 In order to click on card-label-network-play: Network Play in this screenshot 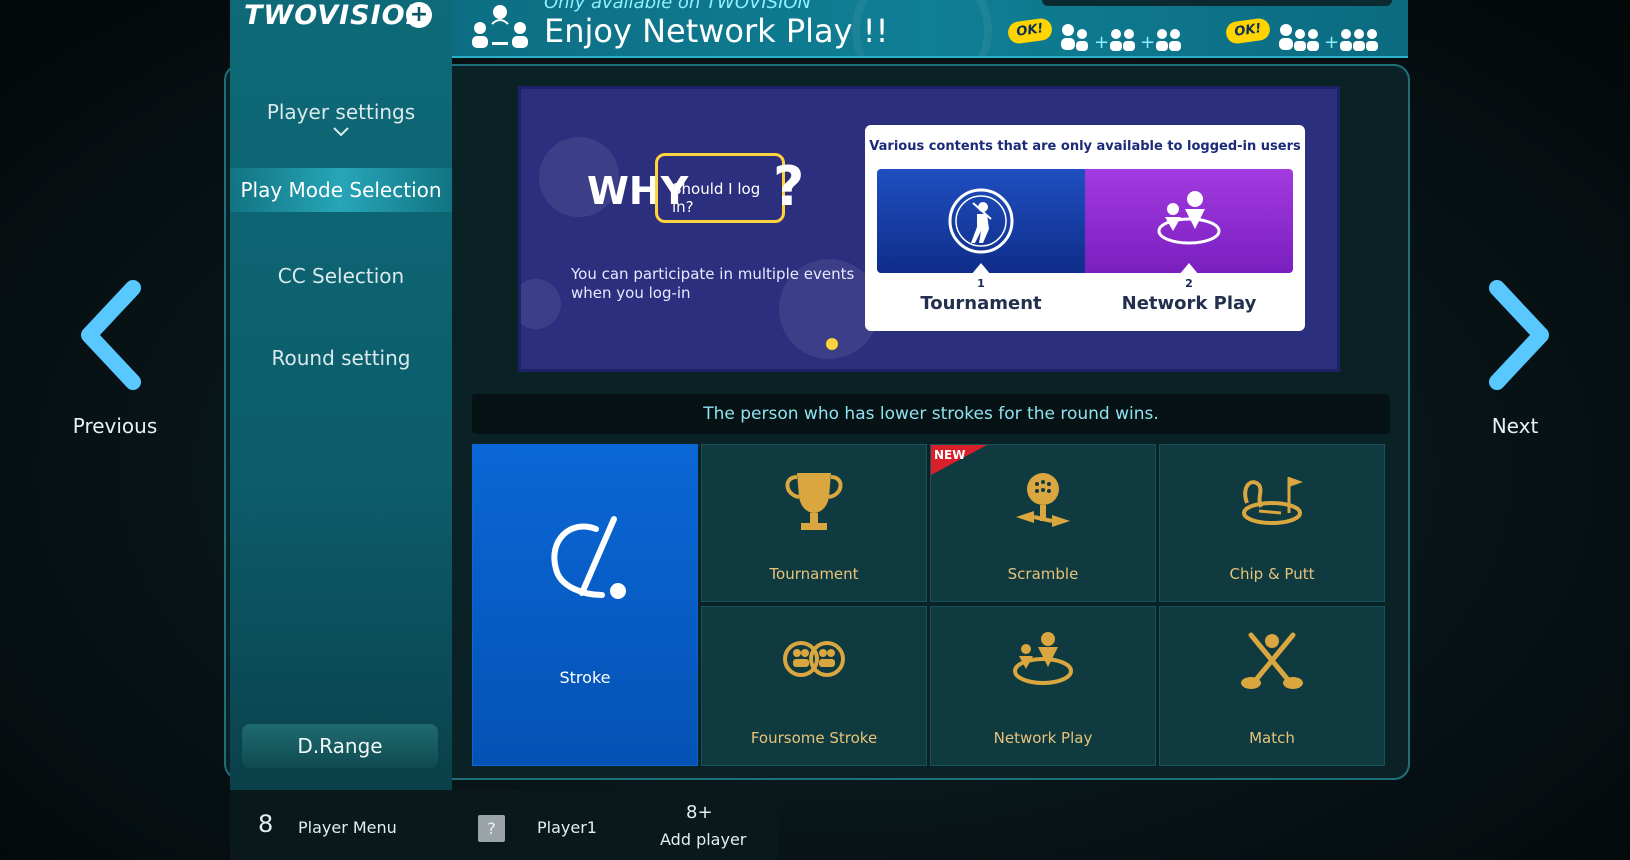, I will do `click(1189, 303)`.